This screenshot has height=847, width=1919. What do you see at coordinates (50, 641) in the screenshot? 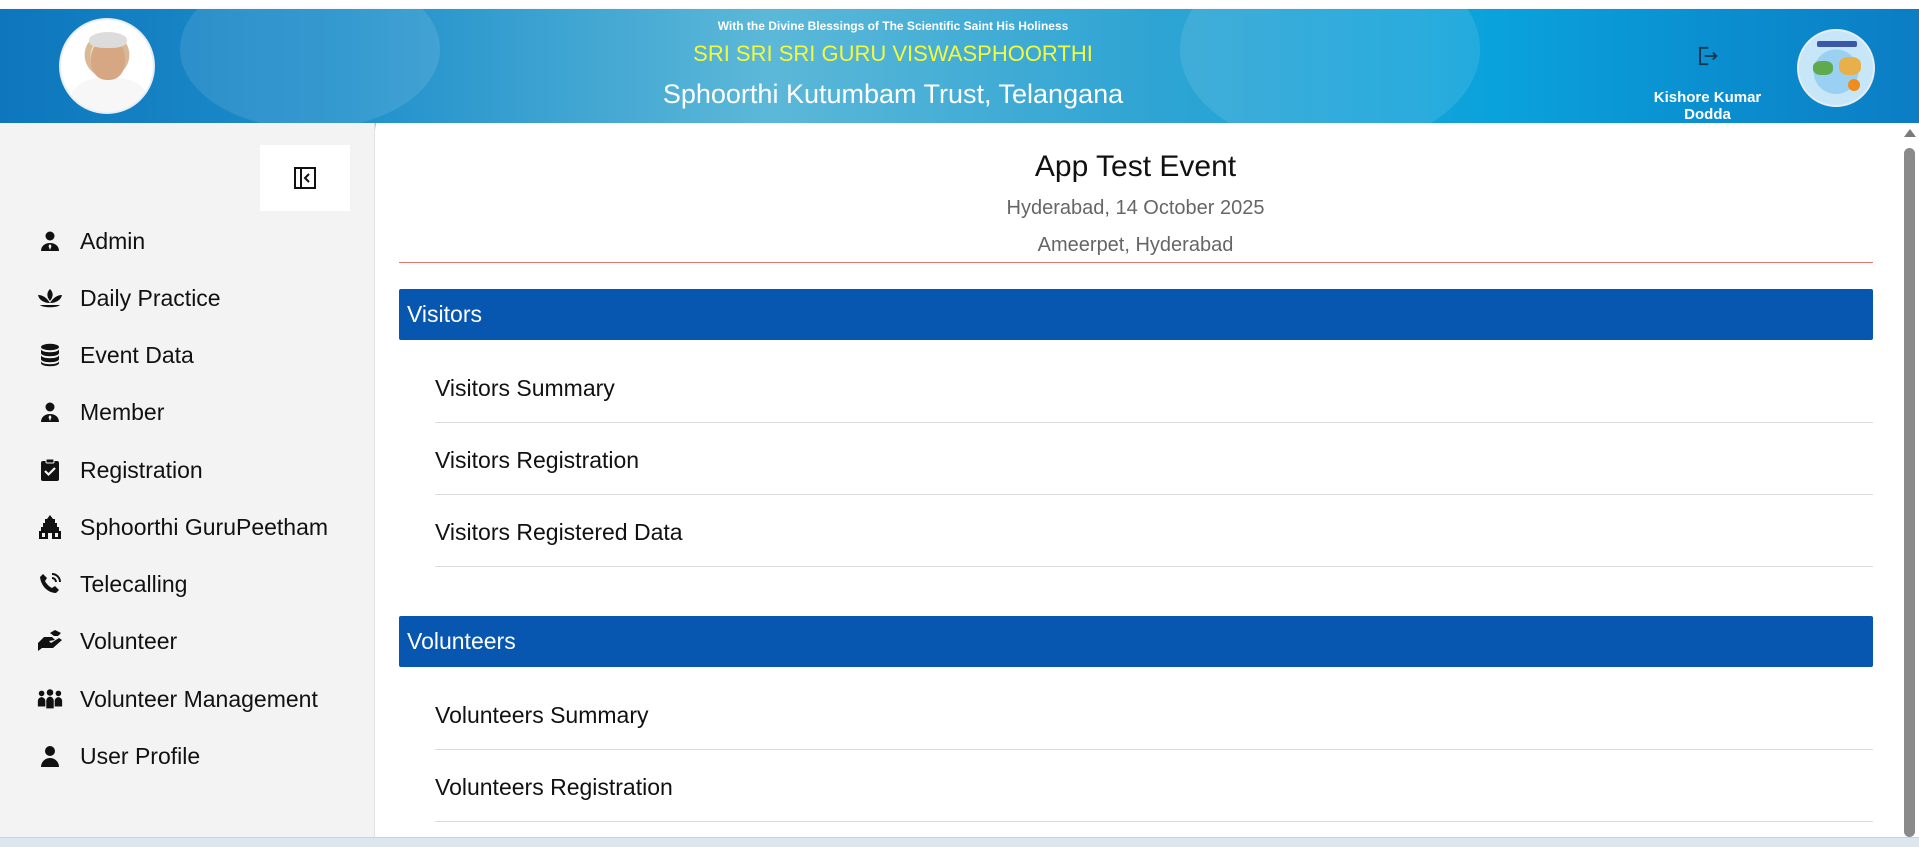
I see `helping-hand-icon` at bounding box center [50, 641].